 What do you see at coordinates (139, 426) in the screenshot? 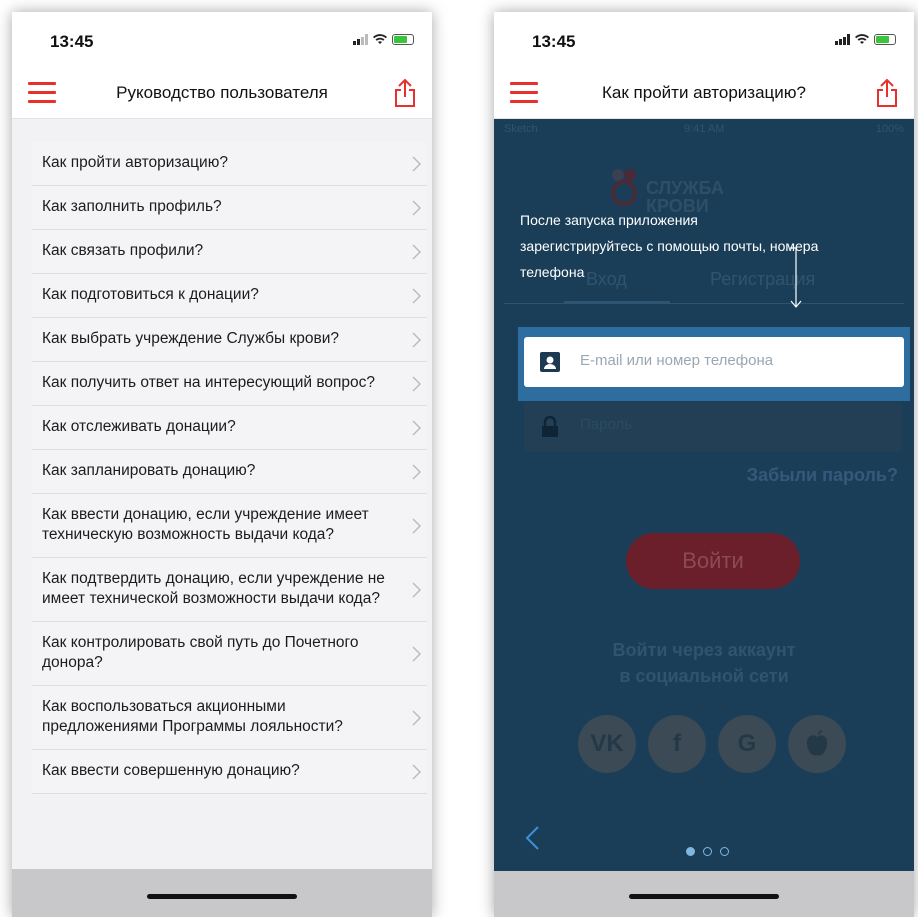
I see `guide-item-label: Как отслеживать донации?` at bounding box center [139, 426].